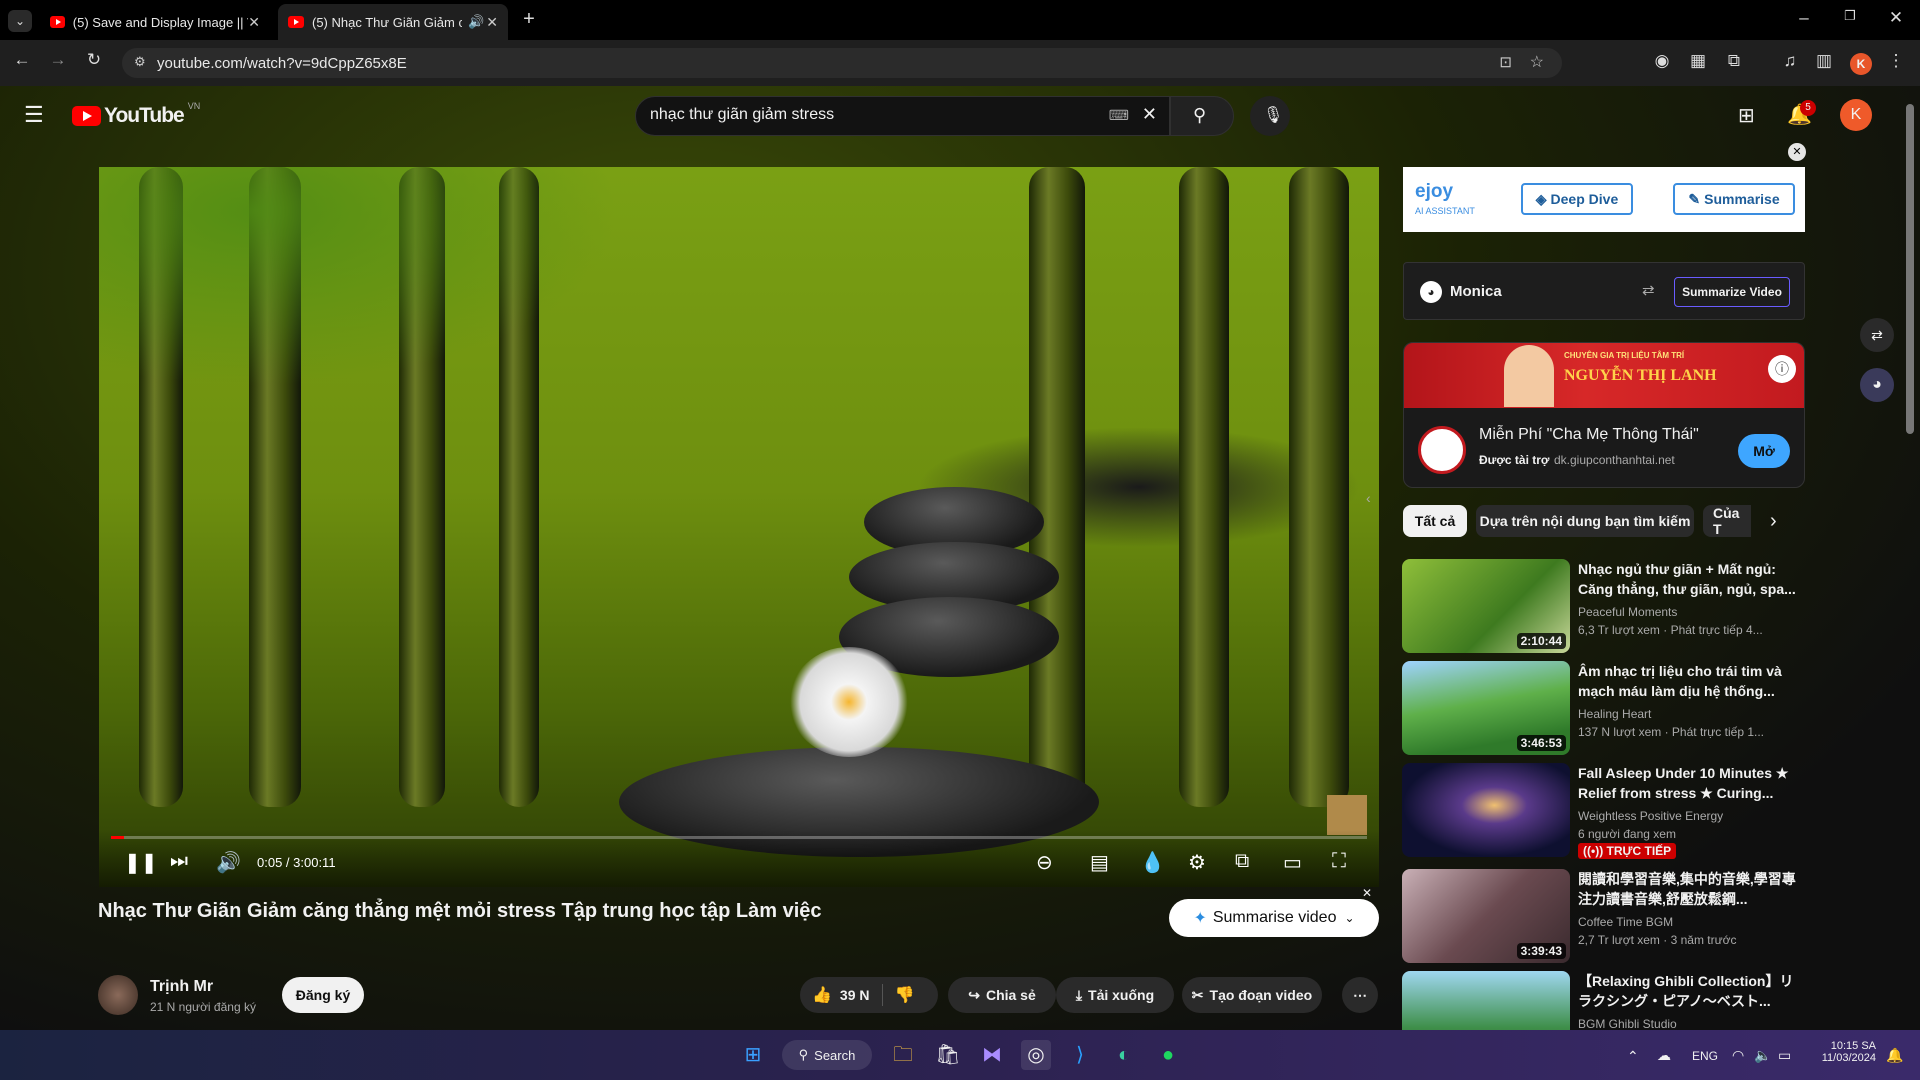 The height and width of the screenshot is (1080, 1920). Describe the element at coordinates (1910, 269) in the screenshot. I see `page-scrollbar` at that location.